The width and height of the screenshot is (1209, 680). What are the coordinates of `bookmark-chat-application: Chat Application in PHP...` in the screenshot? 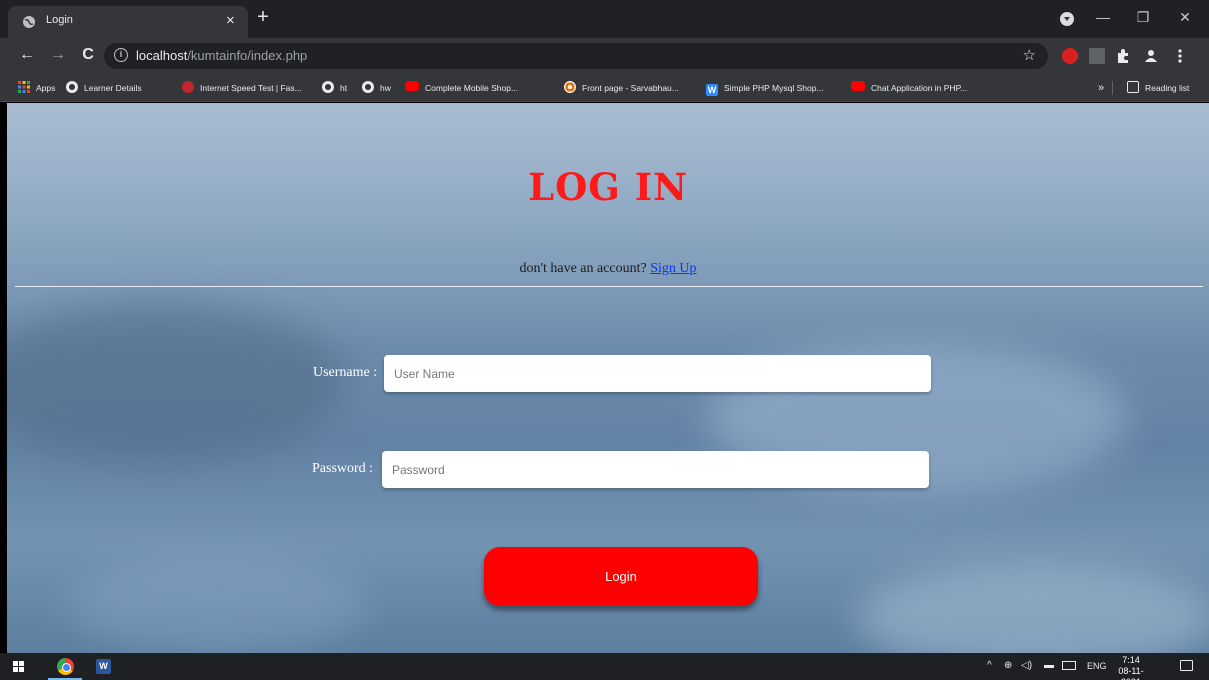 It's located at (909, 88).